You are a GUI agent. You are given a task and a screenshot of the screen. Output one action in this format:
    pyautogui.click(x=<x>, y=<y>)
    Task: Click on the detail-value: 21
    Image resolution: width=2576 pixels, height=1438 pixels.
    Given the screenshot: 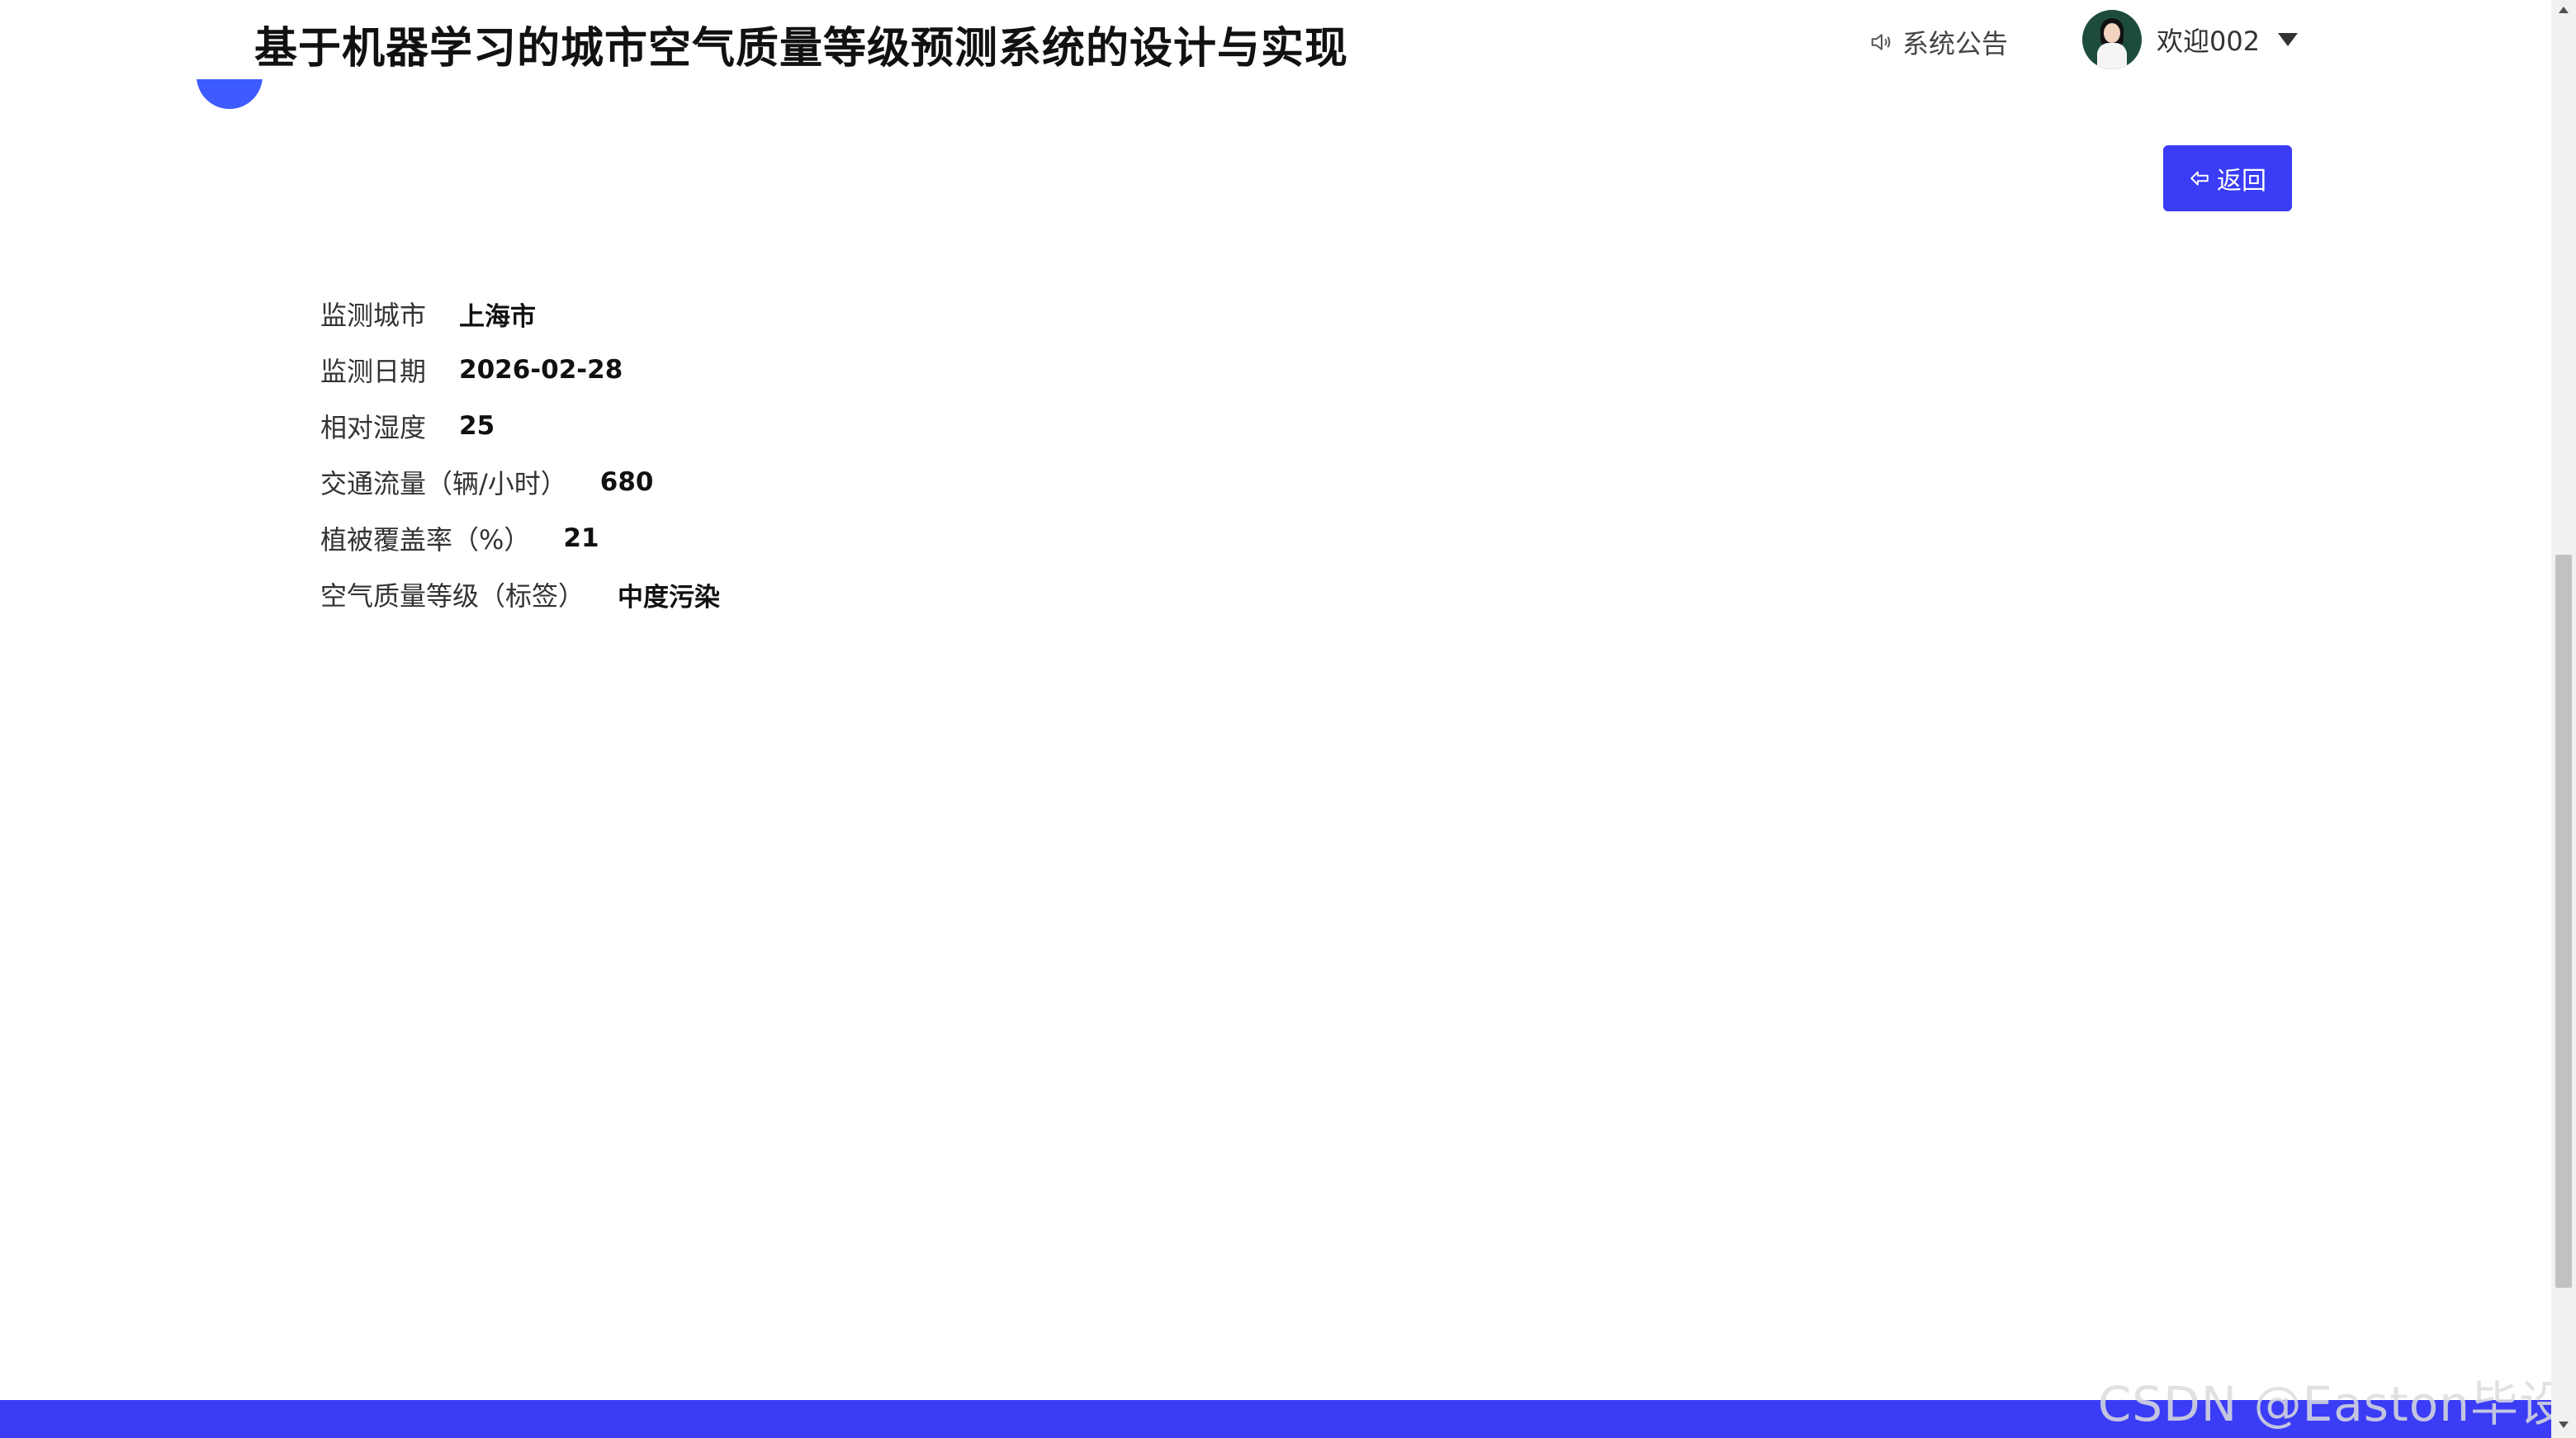 What is the action you would take?
    pyautogui.click(x=581, y=538)
    